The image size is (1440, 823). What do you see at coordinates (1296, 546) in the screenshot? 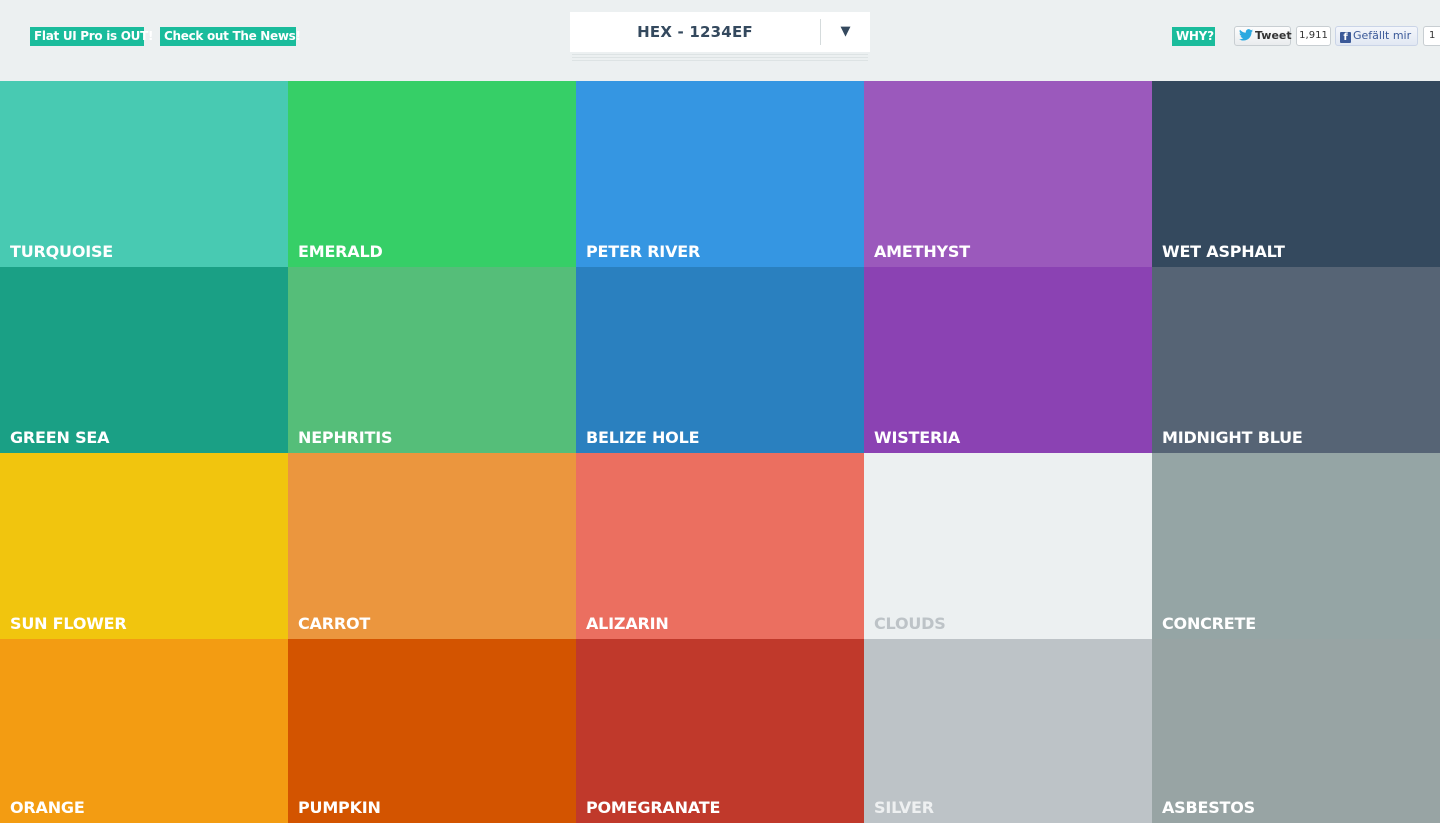
I see `color-swatch-concrete: CONCRETE` at bounding box center [1296, 546].